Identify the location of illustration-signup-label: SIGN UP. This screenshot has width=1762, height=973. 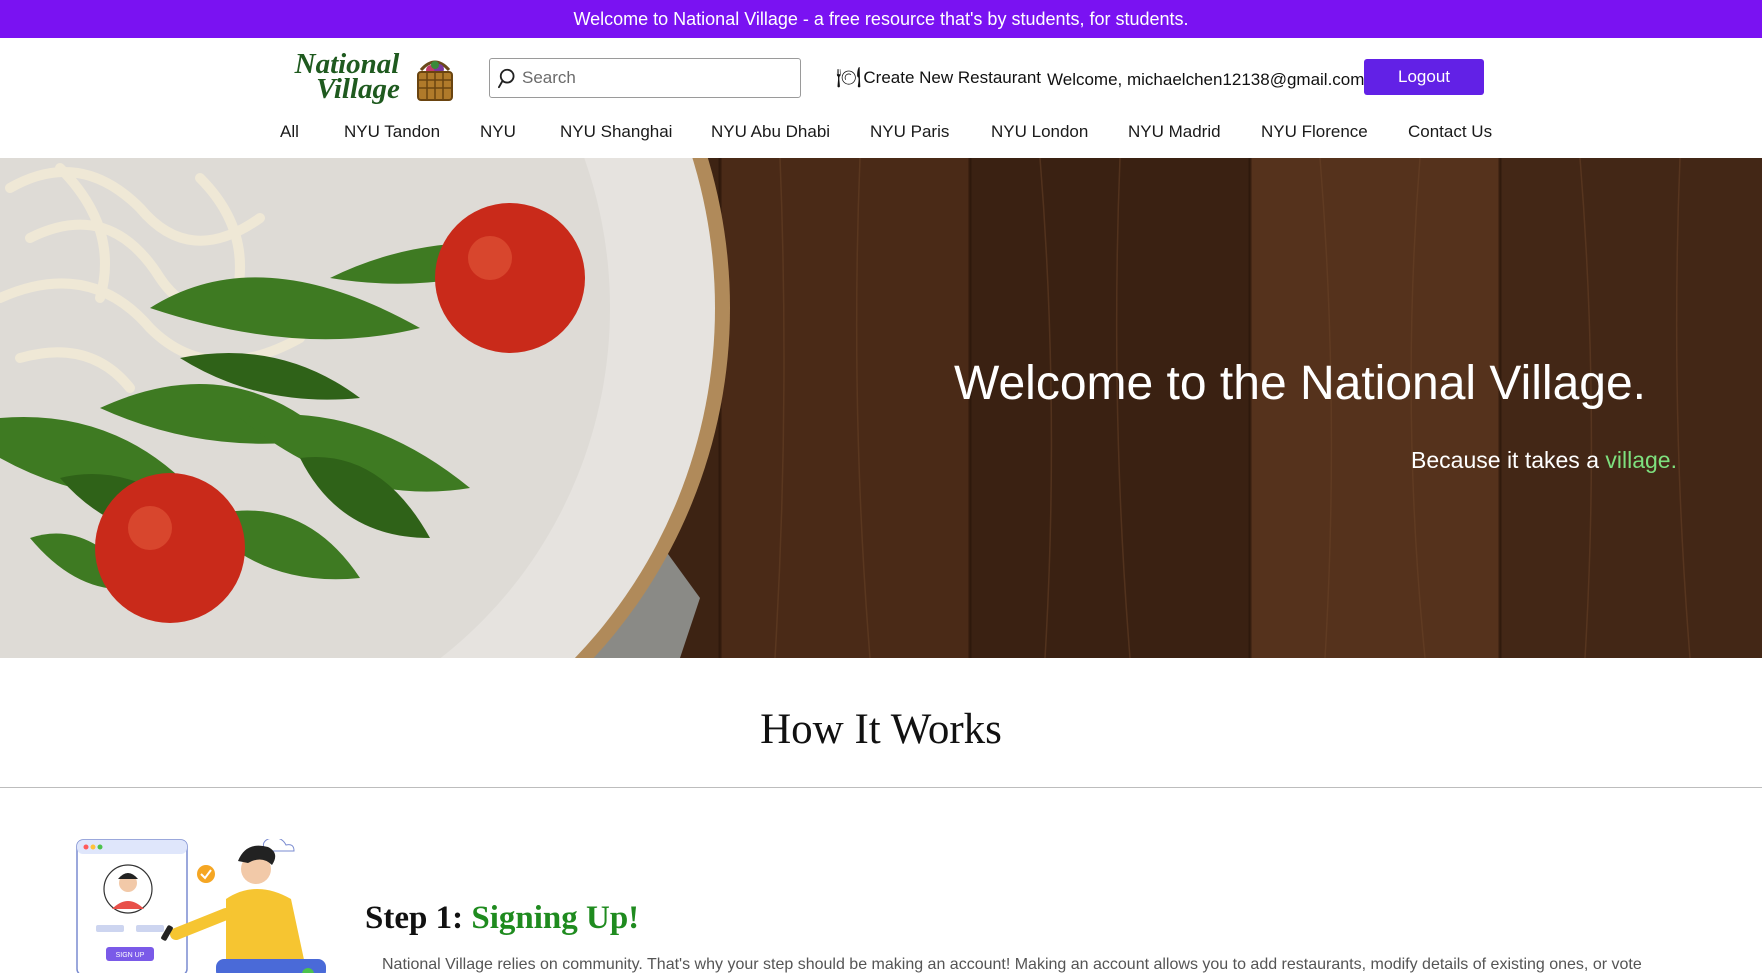
(130, 955).